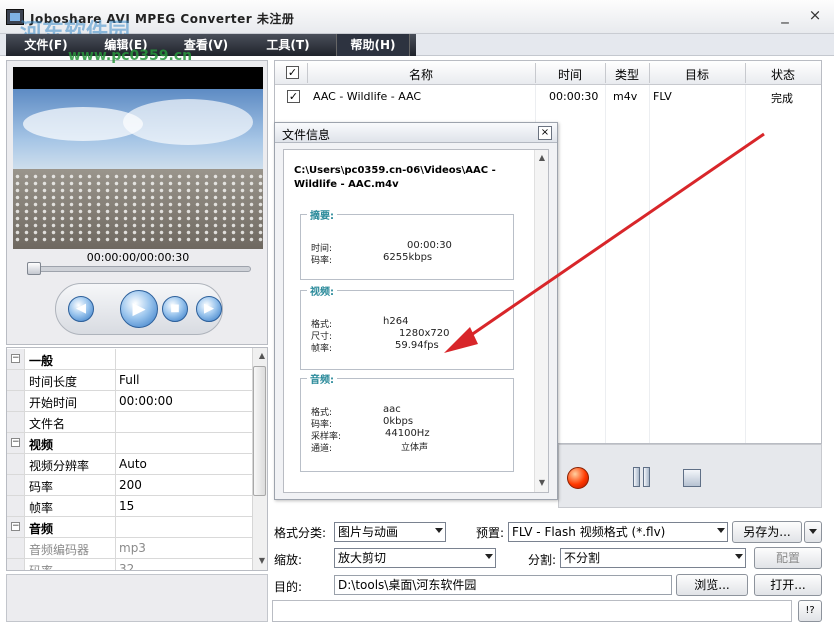  I want to click on property-row: 码率 200, so click(130, 485).